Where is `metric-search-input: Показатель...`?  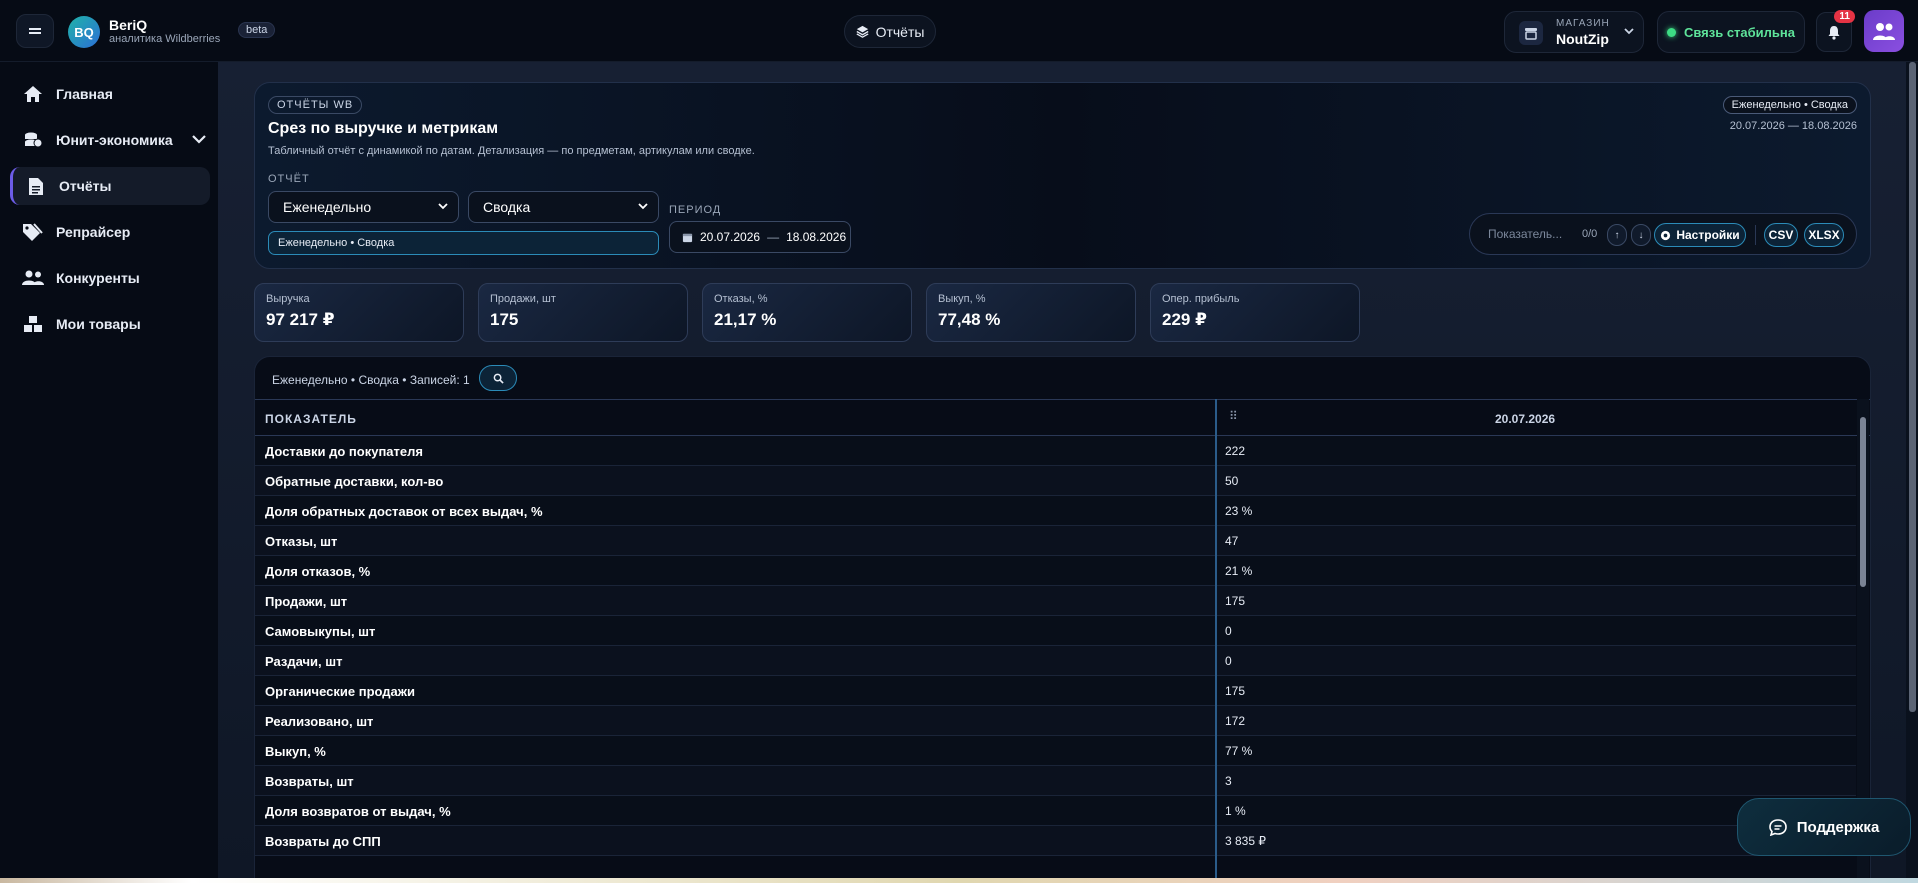
metric-search-input: Показатель... is located at coordinates (1525, 234).